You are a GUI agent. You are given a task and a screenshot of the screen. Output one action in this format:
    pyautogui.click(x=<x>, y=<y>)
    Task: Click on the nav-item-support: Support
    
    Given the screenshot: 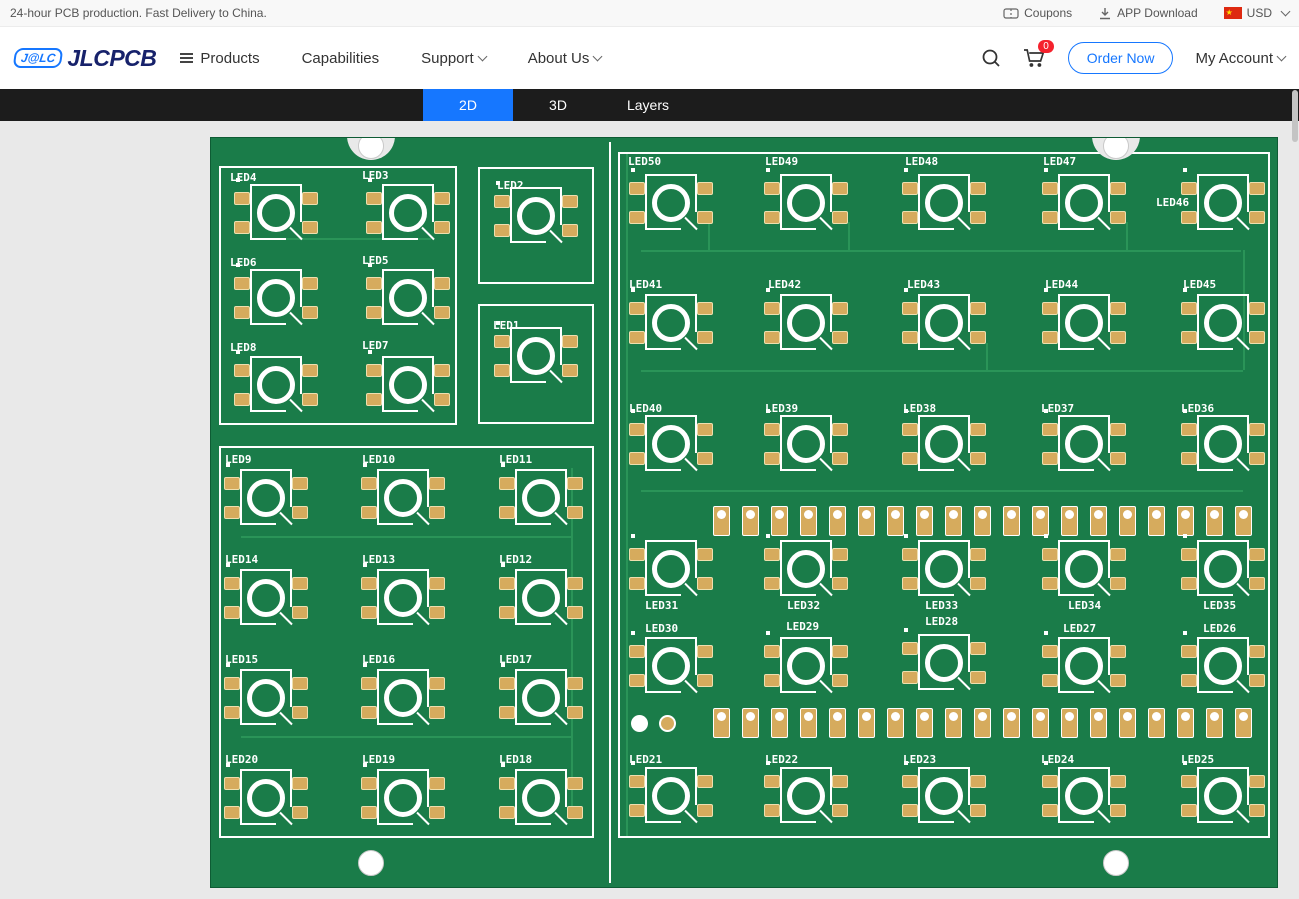 What is the action you would take?
    pyautogui.click(x=454, y=58)
    